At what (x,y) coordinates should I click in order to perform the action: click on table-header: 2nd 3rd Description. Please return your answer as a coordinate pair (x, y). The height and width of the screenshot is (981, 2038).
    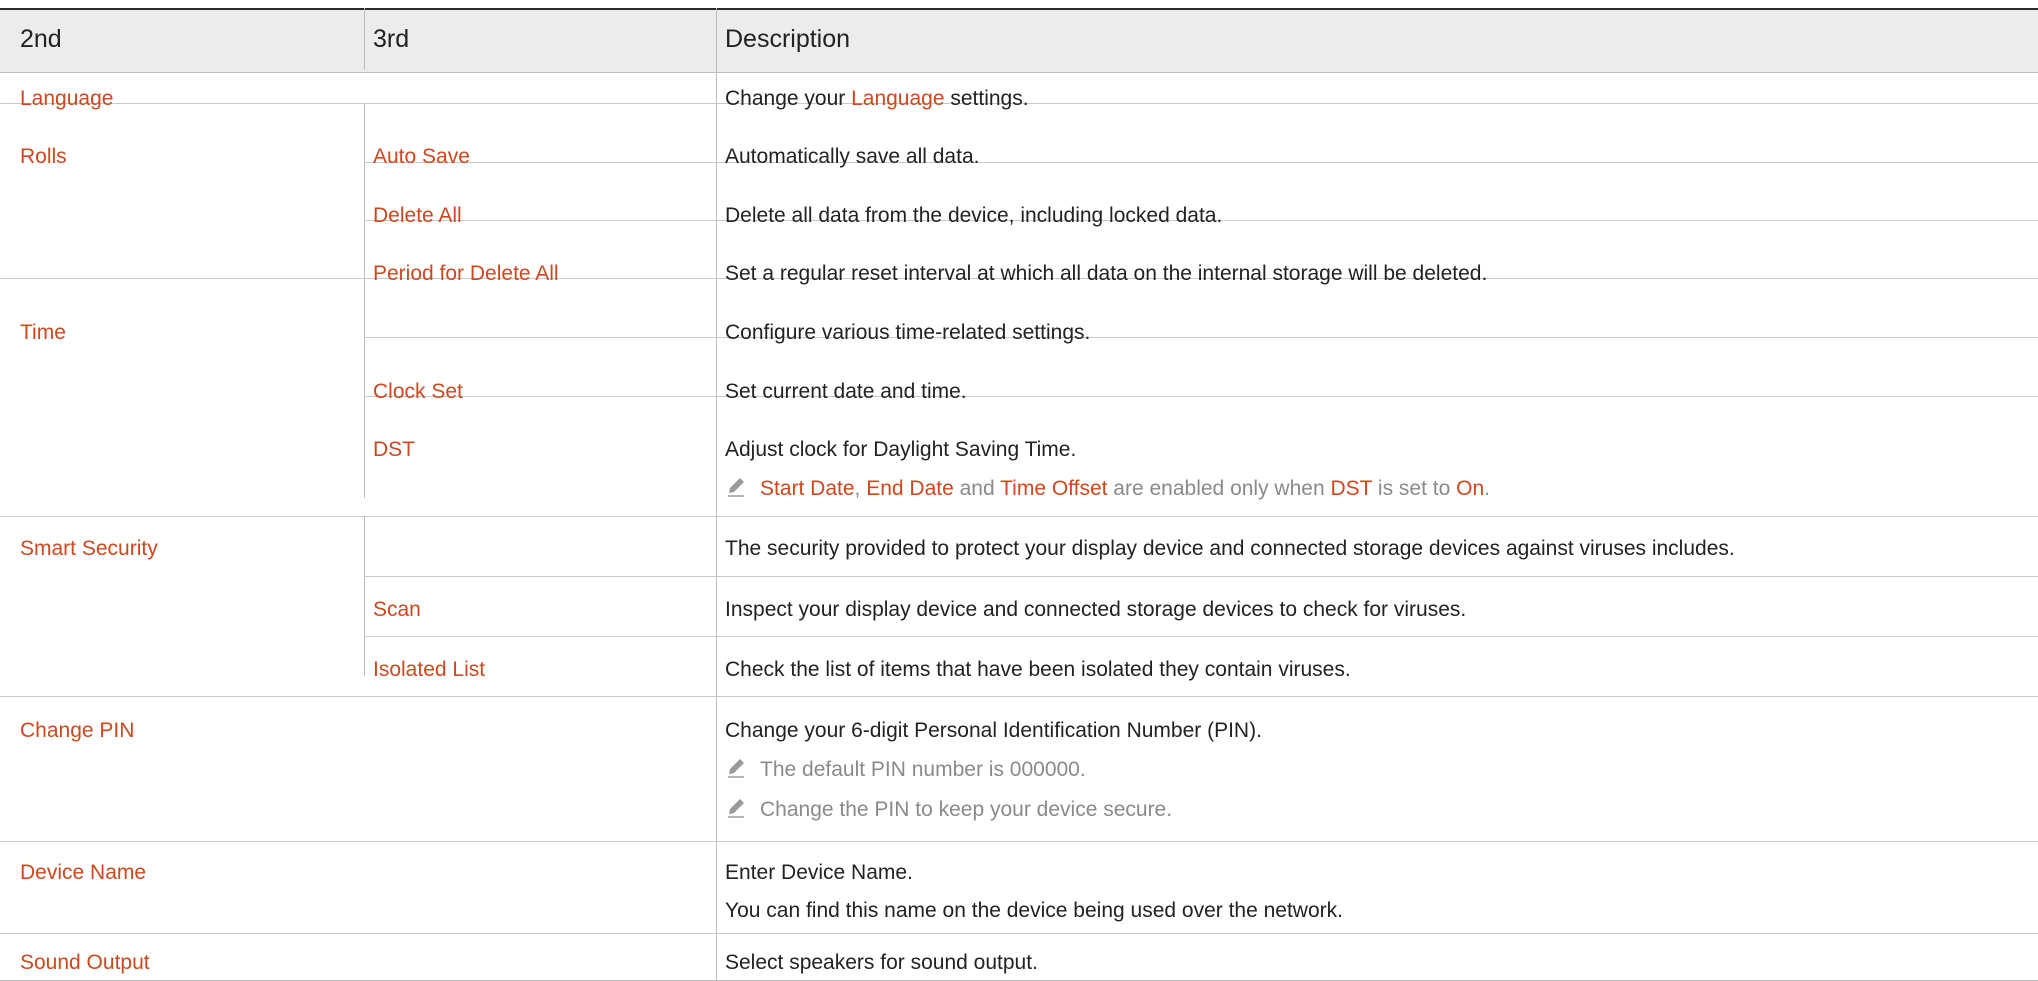
    Looking at the image, I should click on (1019, 40).